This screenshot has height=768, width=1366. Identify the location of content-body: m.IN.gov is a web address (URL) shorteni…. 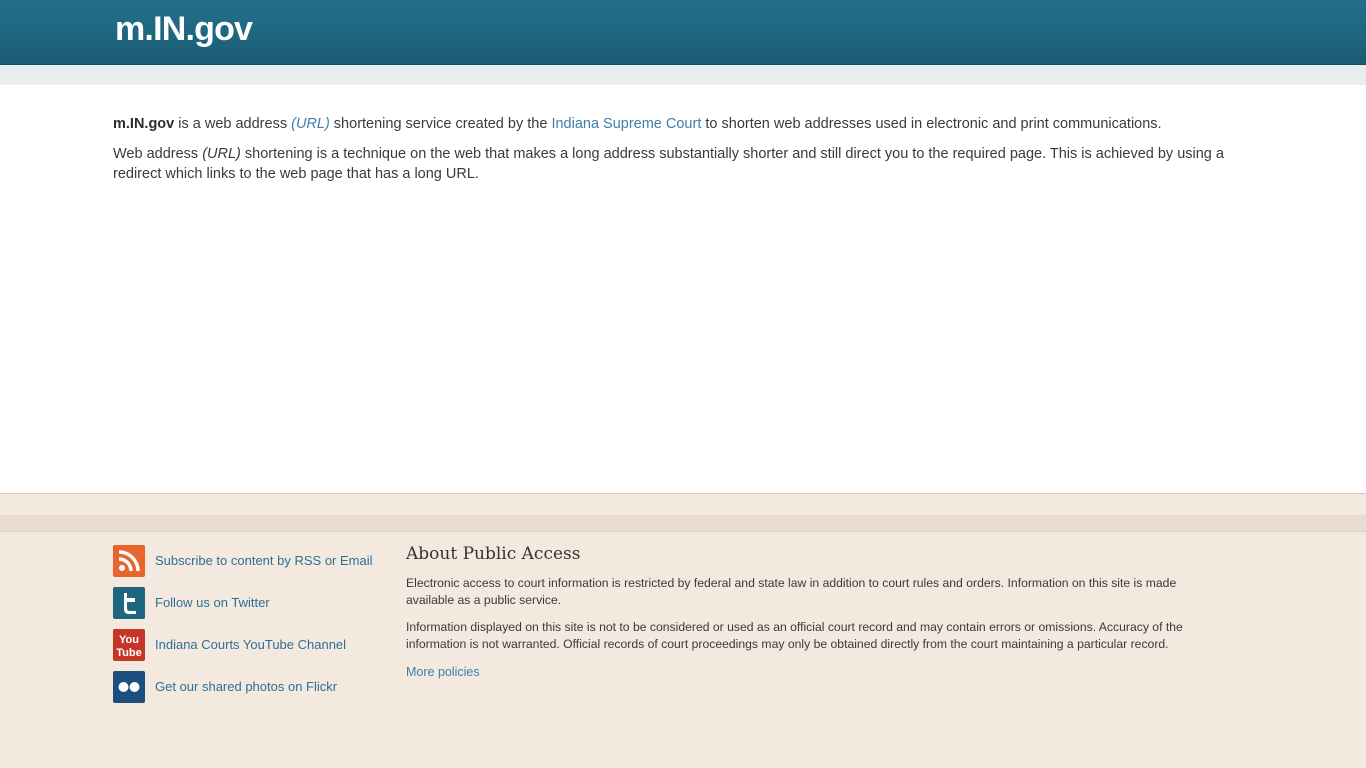
(678, 154).